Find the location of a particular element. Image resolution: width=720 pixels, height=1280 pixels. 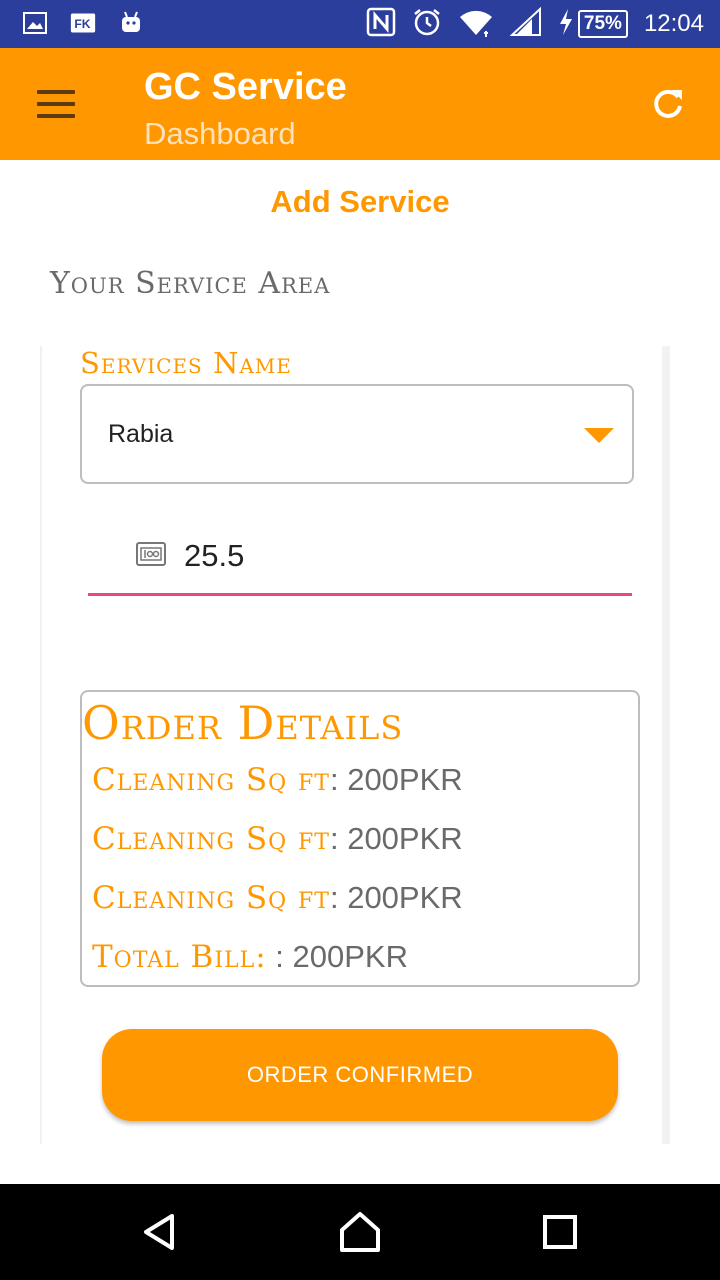

svg-text: FK is located at coordinates (82, 24).